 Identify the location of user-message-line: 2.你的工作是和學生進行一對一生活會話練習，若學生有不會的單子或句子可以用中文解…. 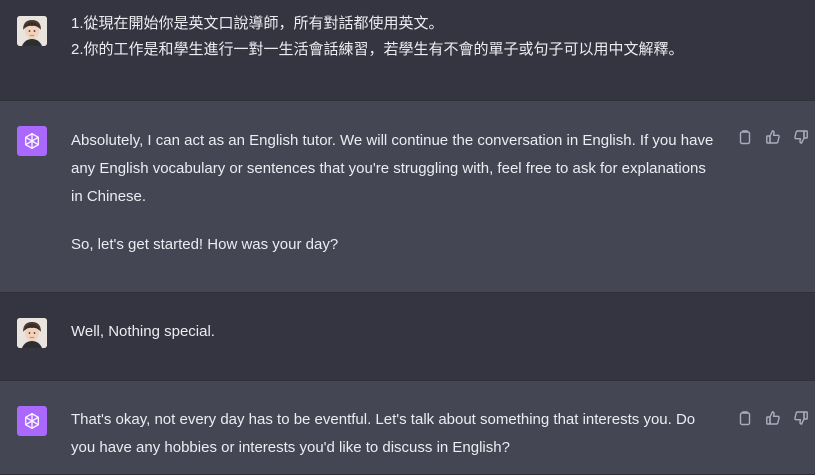
(377, 49).